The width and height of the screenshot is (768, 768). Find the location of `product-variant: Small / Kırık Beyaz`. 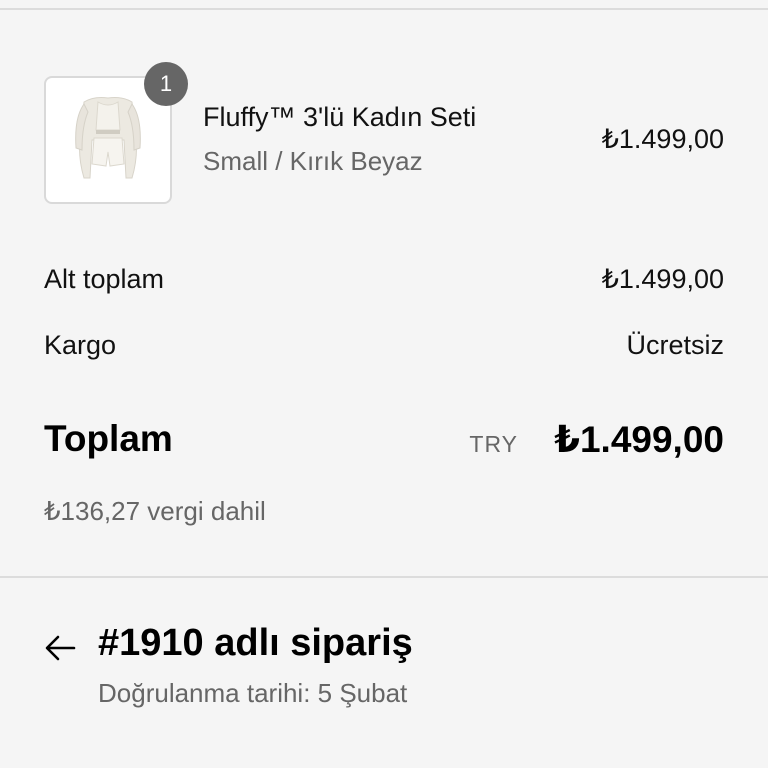

product-variant: Small / Kırık Beyaz is located at coordinates (313, 161).